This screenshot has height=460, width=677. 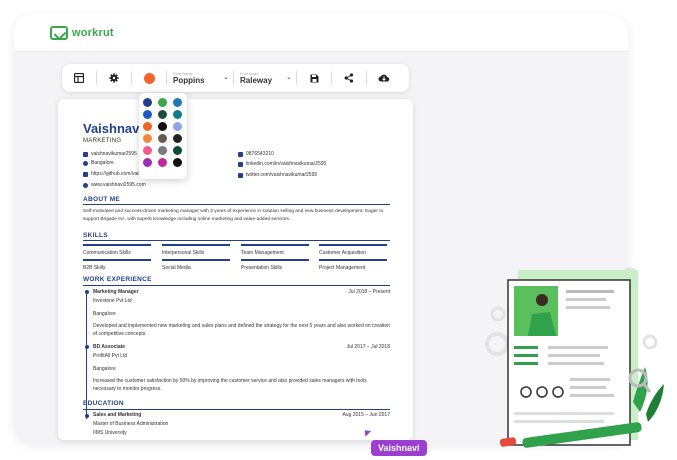 What do you see at coordinates (116, 292) in the screenshot?
I see `job-title: Marketing Manager` at bounding box center [116, 292].